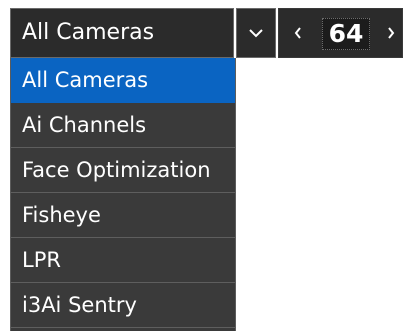  Describe the element at coordinates (88, 32) in the screenshot. I see `camera-group-select-value: All Cameras` at that location.